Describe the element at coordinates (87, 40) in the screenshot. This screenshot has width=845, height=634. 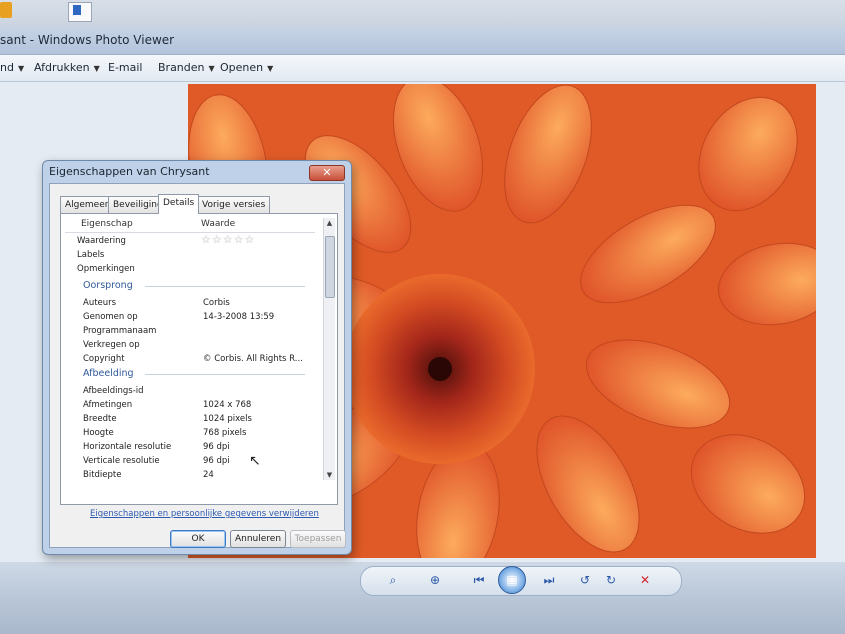
I see `window-title: sant - Windows Photo Viewer` at that location.